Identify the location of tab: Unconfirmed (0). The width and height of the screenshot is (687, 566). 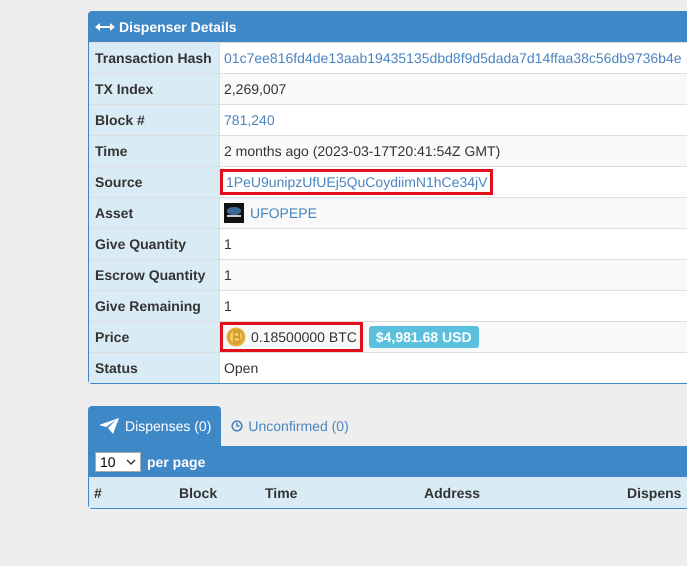
(290, 426).